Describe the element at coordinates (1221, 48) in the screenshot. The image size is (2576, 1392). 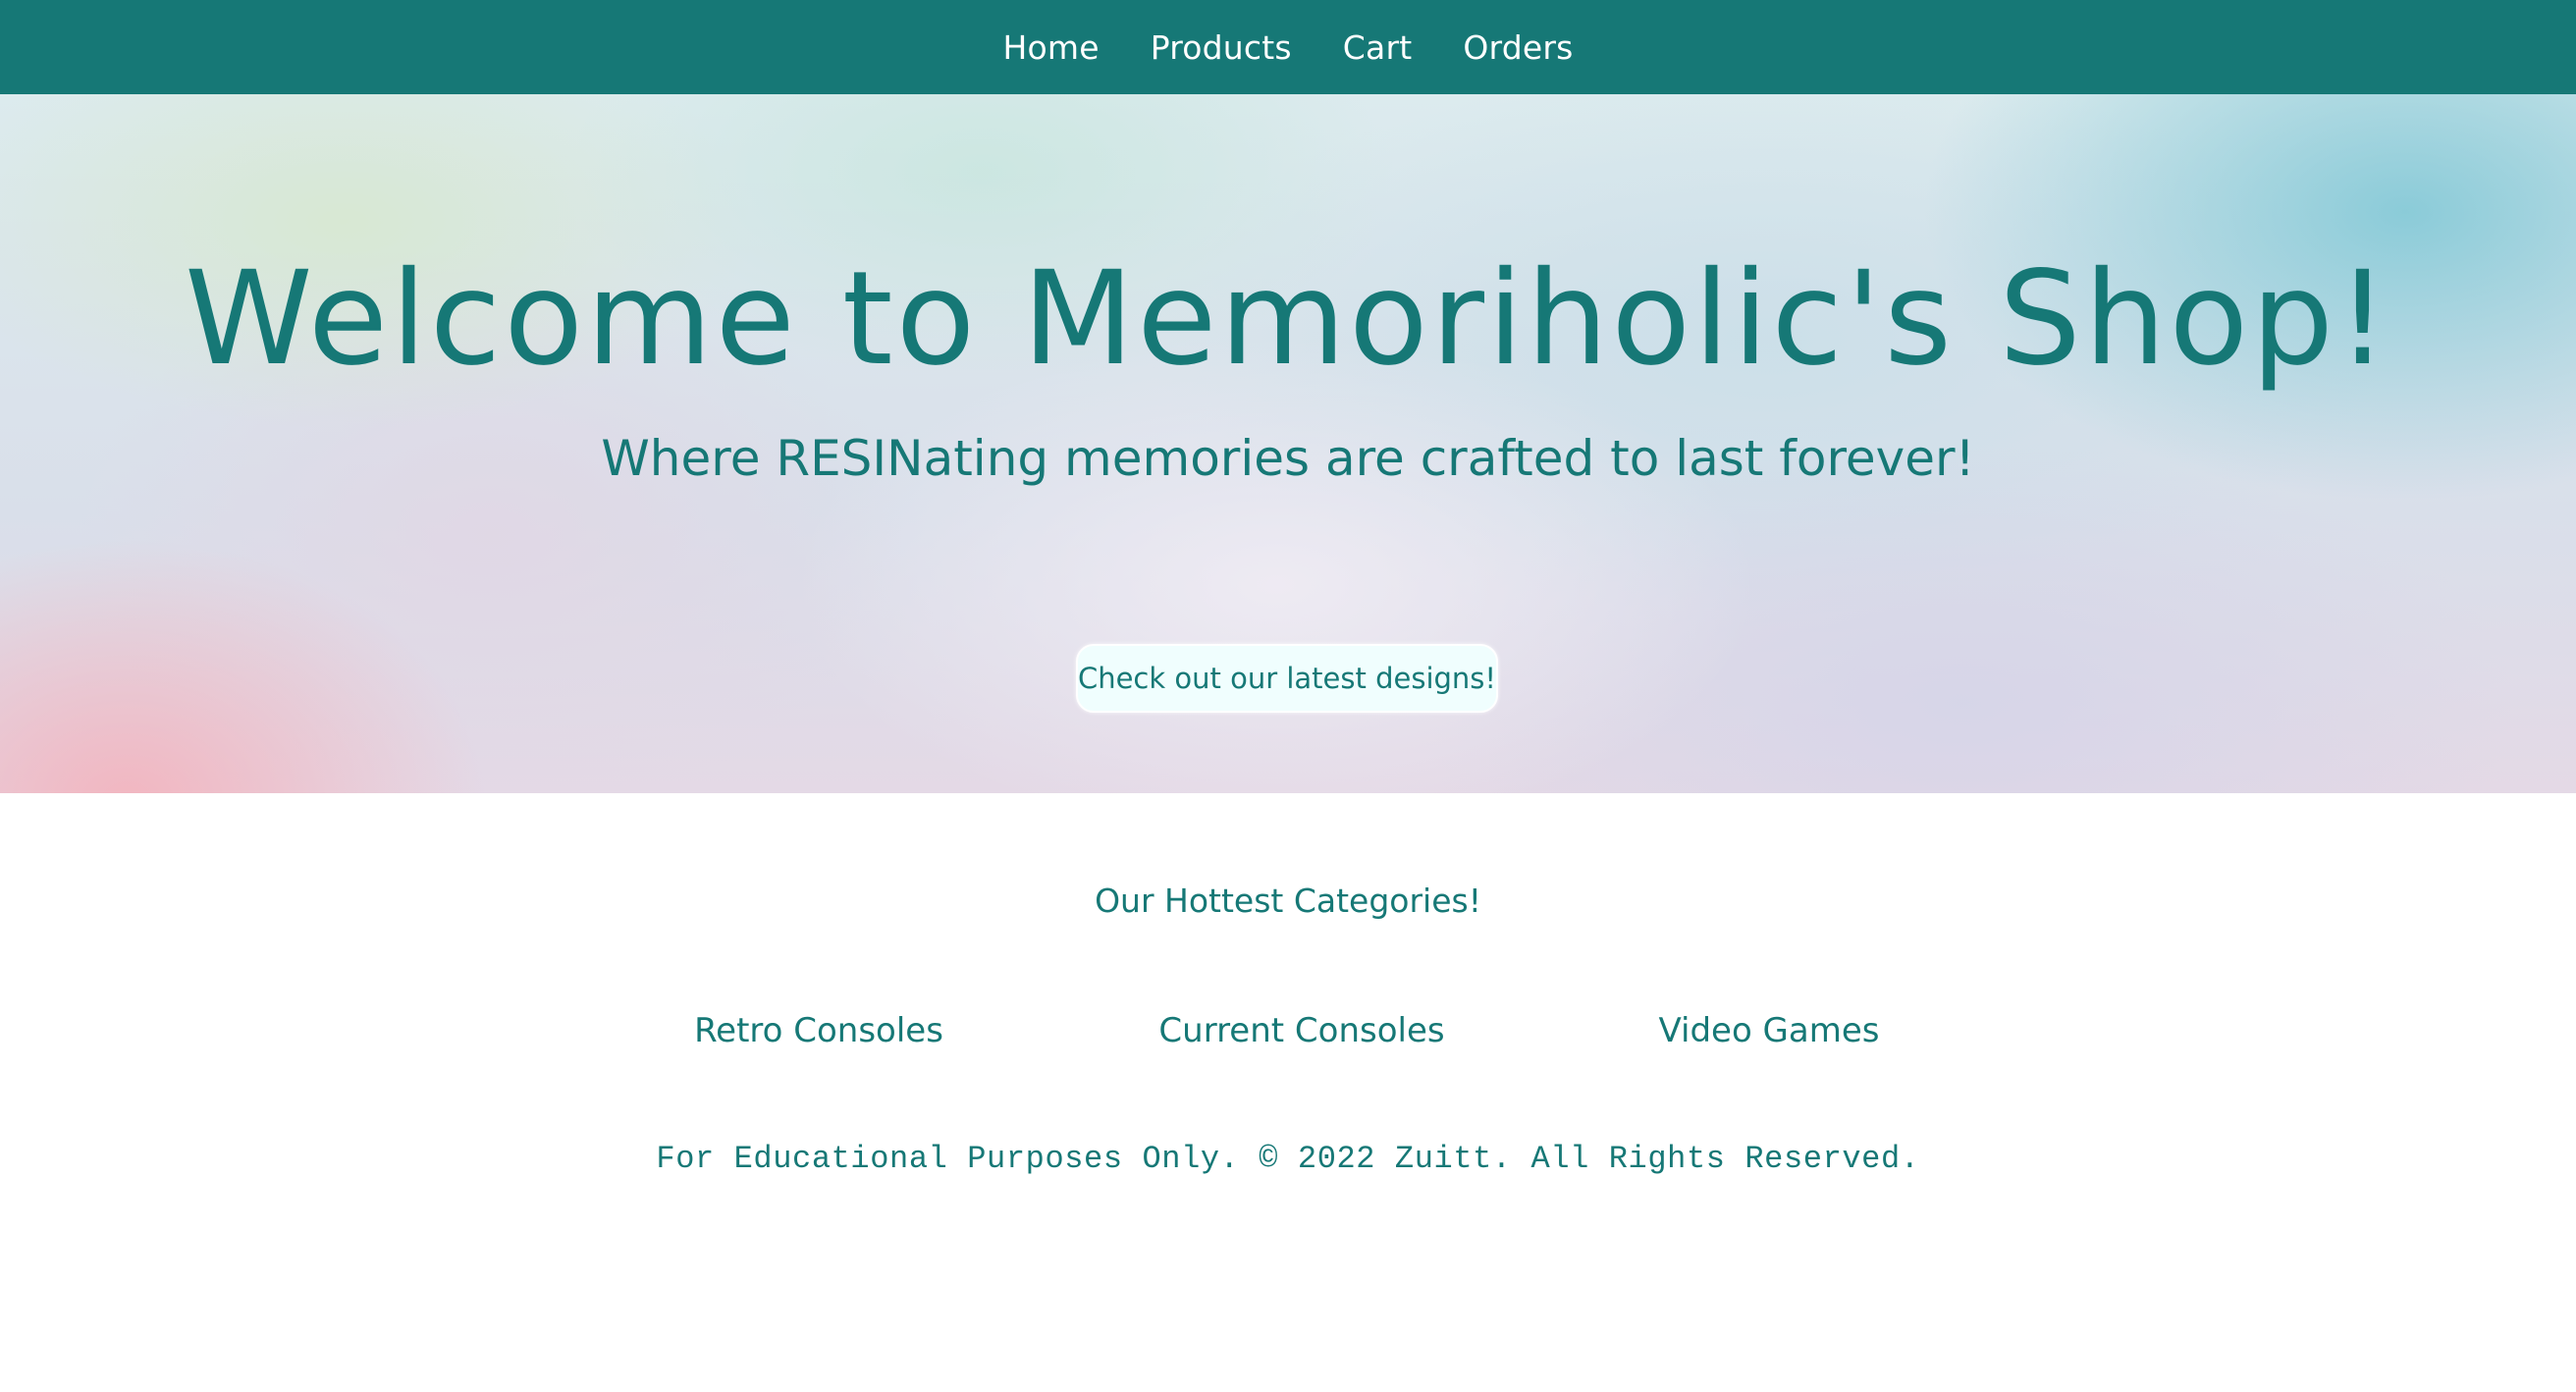
I see `nav-link-products: Products` at that location.